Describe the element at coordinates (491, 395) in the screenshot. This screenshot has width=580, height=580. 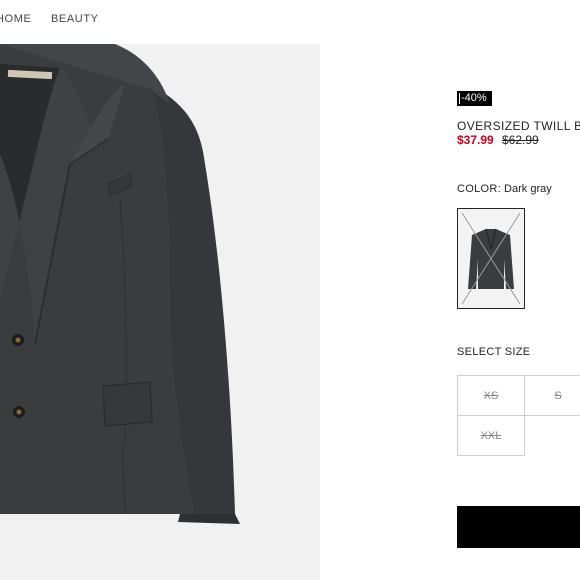
I see `size-option-xs: XS` at that location.